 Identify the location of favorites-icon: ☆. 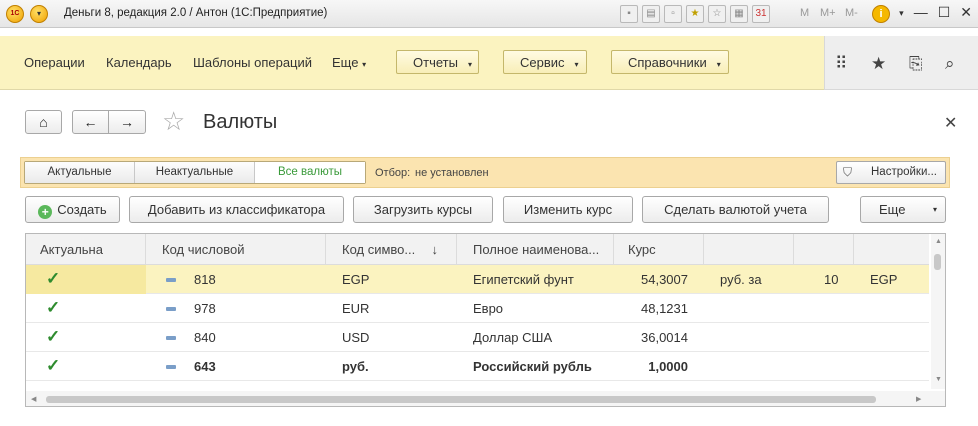
(717, 14).